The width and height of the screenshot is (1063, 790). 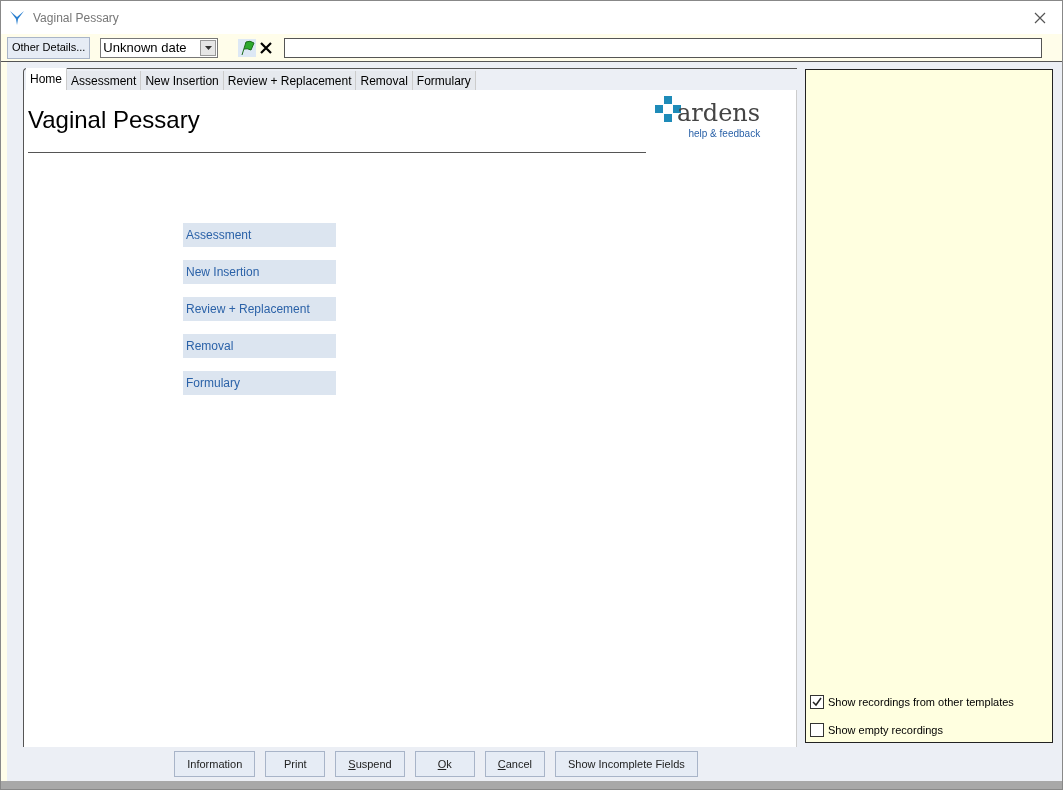 I want to click on dialog-button: Suspend, so click(x=370, y=764).